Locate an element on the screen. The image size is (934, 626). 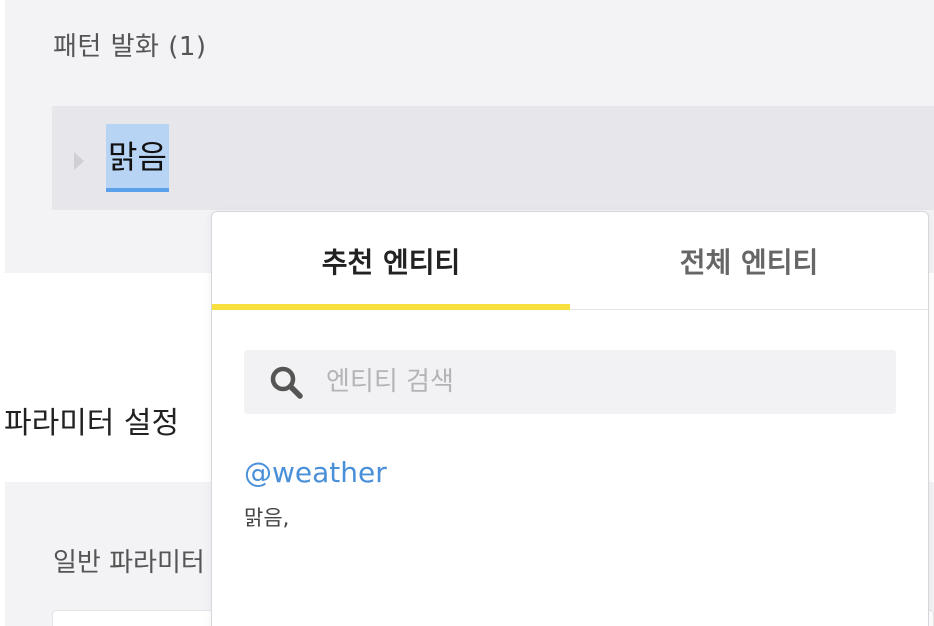
general-parameter-label: 일반 파라미터 is located at coordinates (129, 563).